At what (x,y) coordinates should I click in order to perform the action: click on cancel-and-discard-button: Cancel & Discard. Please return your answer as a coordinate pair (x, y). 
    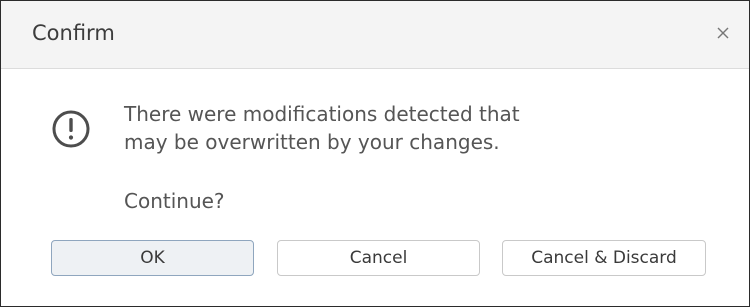
    Looking at the image, I should click on (604, 258).